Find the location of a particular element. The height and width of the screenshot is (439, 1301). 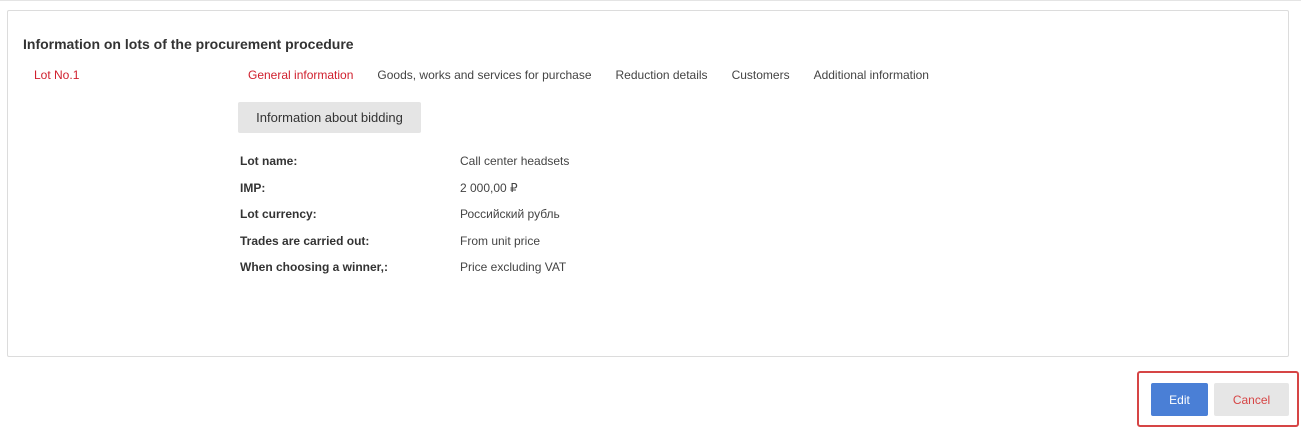

edit-button: Edit is located at coordinates (1179, 399).